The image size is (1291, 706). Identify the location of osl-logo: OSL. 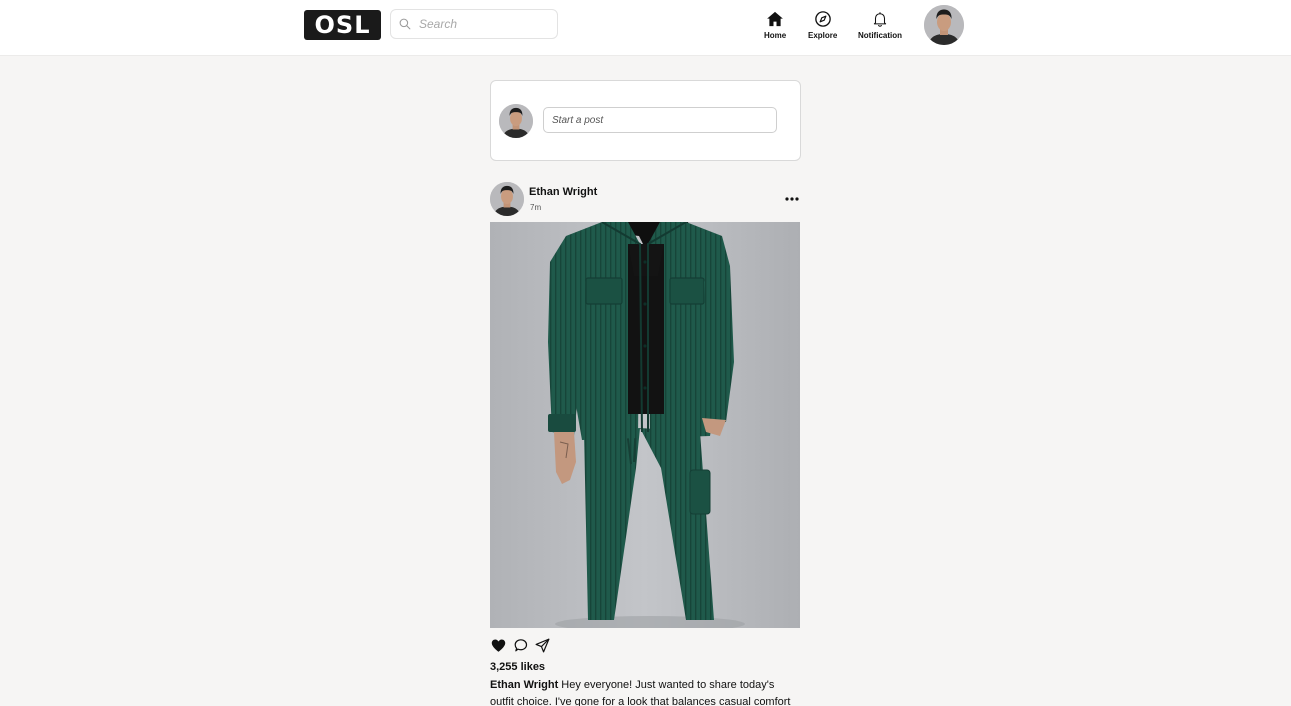
(342, 25).